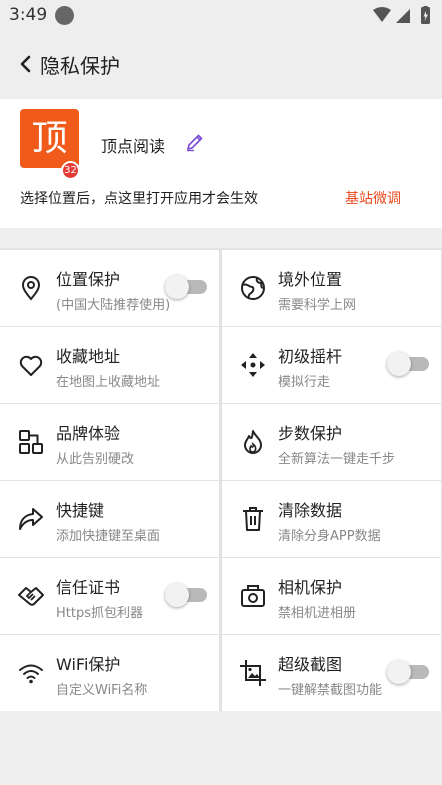 Image resolution: width=442 pixels, height=785 pixels. What do you see at coordinates (337, 459) in the screenshot?
I see `feature-subtitle: 全新算法一键走千步` at bounding box center [337, 459].